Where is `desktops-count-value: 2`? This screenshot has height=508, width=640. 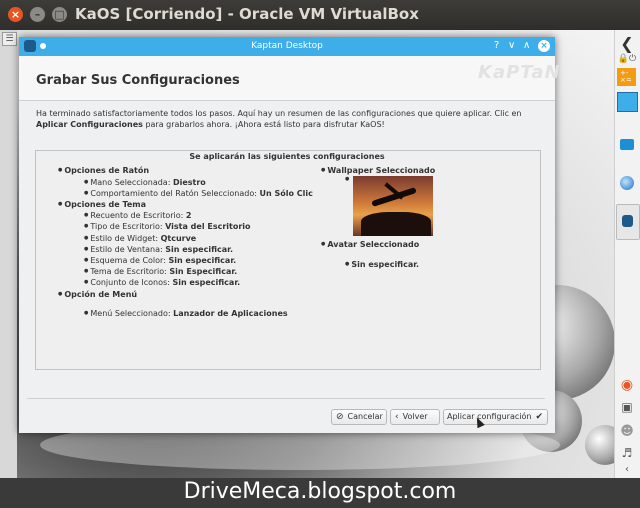 desktops-count-value: 2 is located at coordinates (188, 215).